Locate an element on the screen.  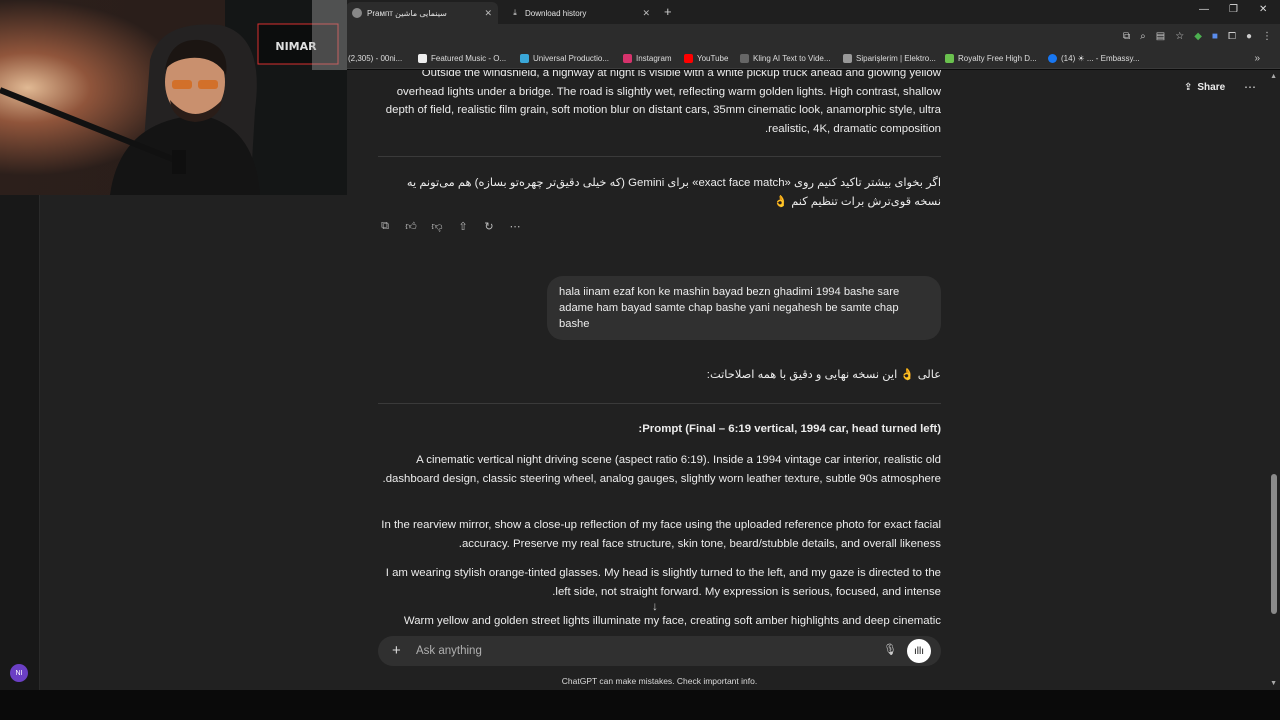
bookmark-item: YouTube is located at coordinates (706, 58).